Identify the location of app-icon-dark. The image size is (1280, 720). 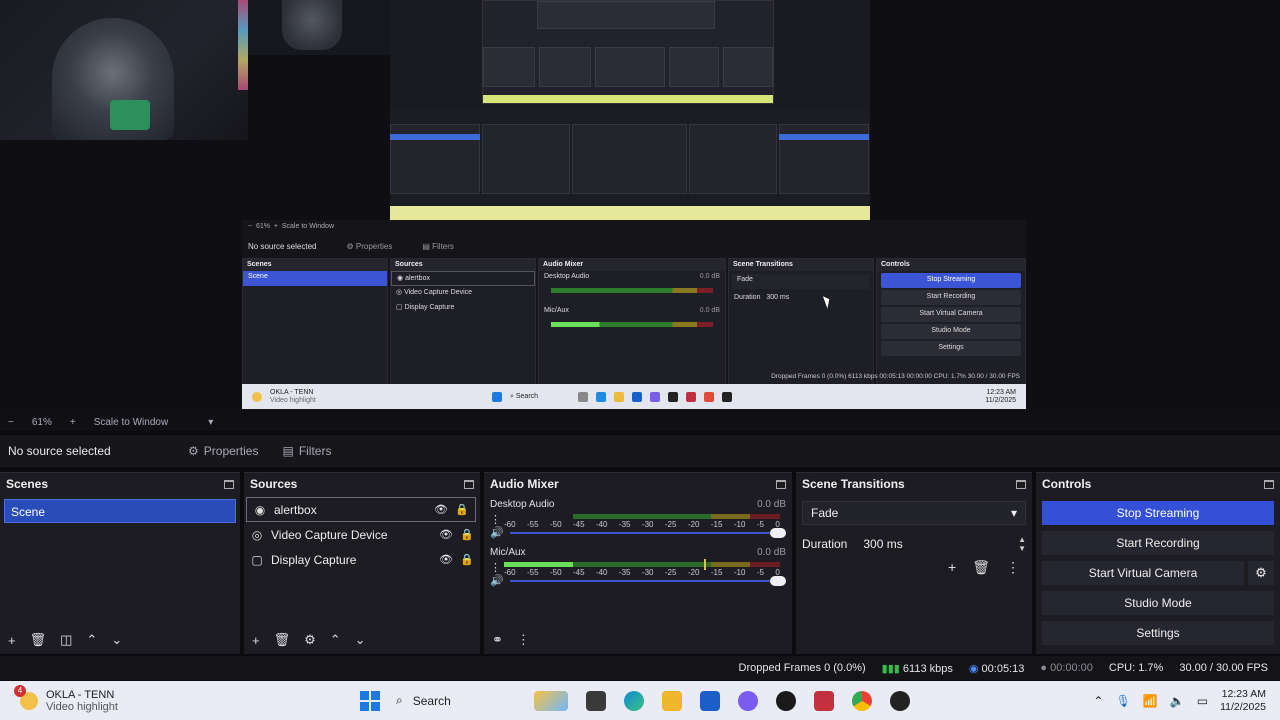
(786, 700).